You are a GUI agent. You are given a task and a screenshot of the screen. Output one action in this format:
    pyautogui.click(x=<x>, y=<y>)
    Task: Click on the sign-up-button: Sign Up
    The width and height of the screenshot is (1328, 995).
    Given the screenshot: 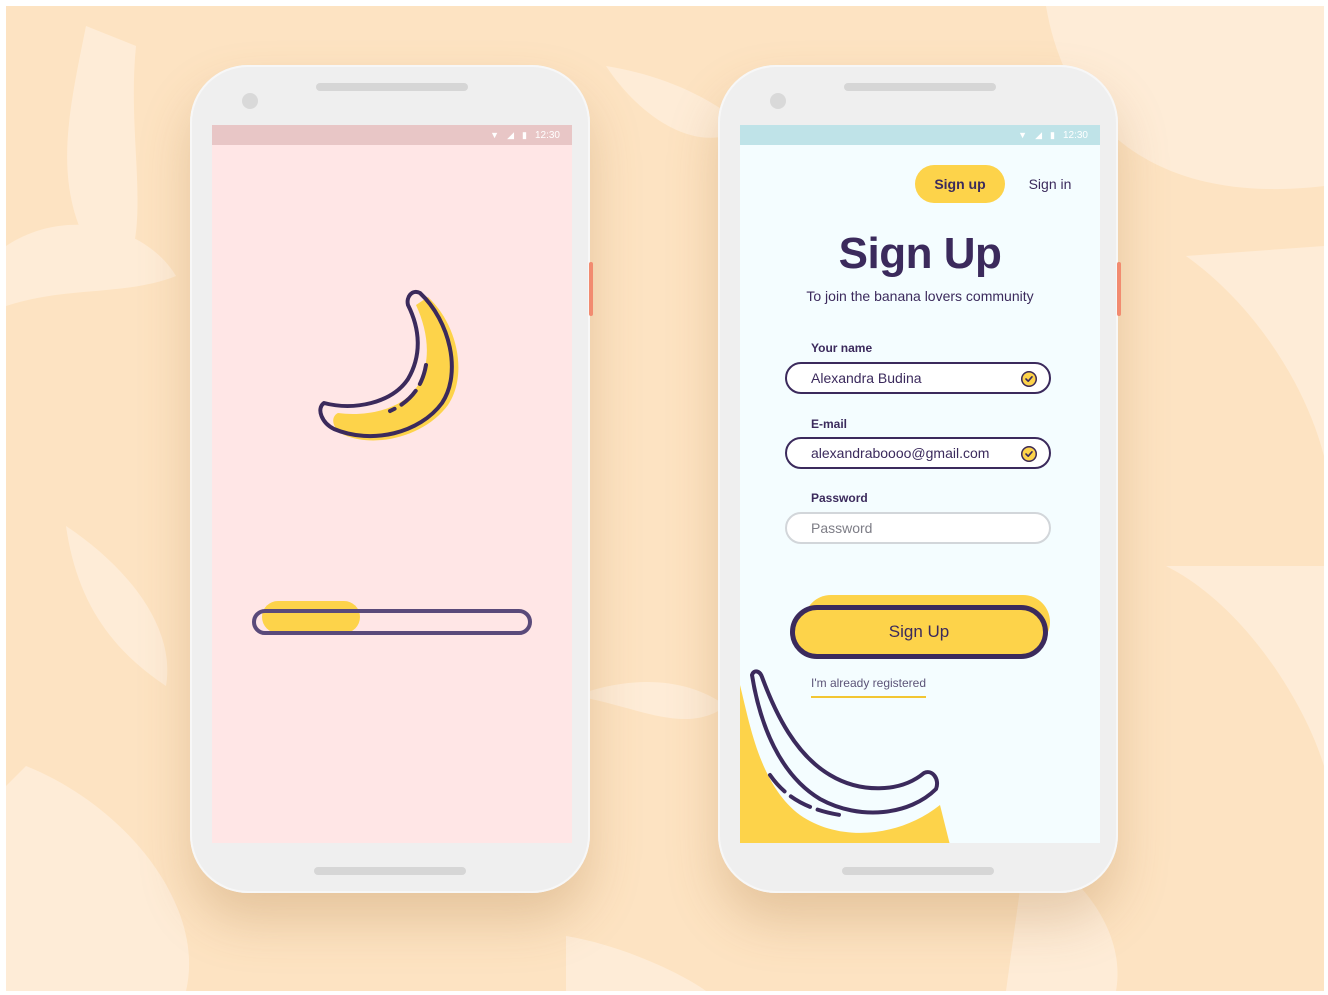 What is the action you would take?
    pyautogui.click(x=919, y=632)
    